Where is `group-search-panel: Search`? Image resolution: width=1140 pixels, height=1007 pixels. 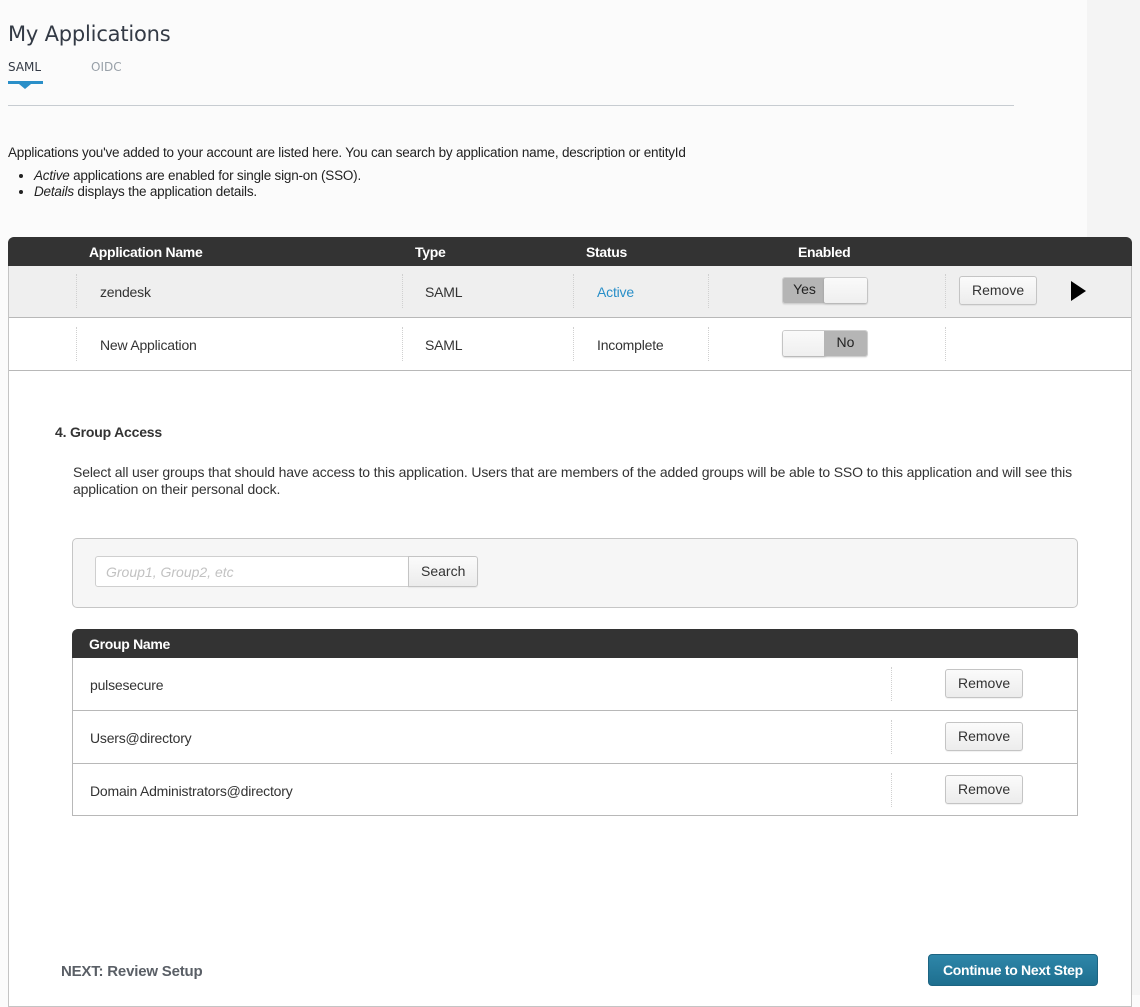 group-search-panel: Search is located at coordinates (575, 573).